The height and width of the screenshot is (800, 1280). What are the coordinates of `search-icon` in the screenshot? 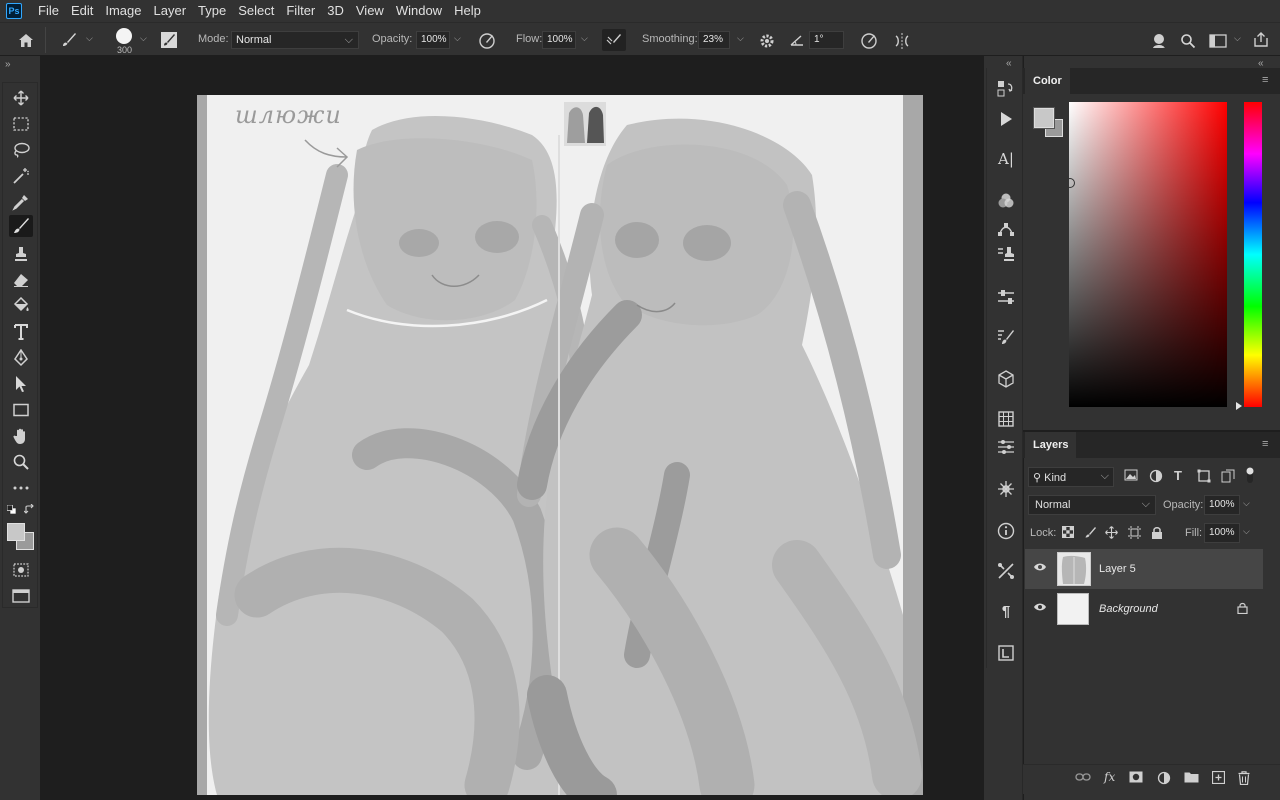 It's located at (1188, 41).